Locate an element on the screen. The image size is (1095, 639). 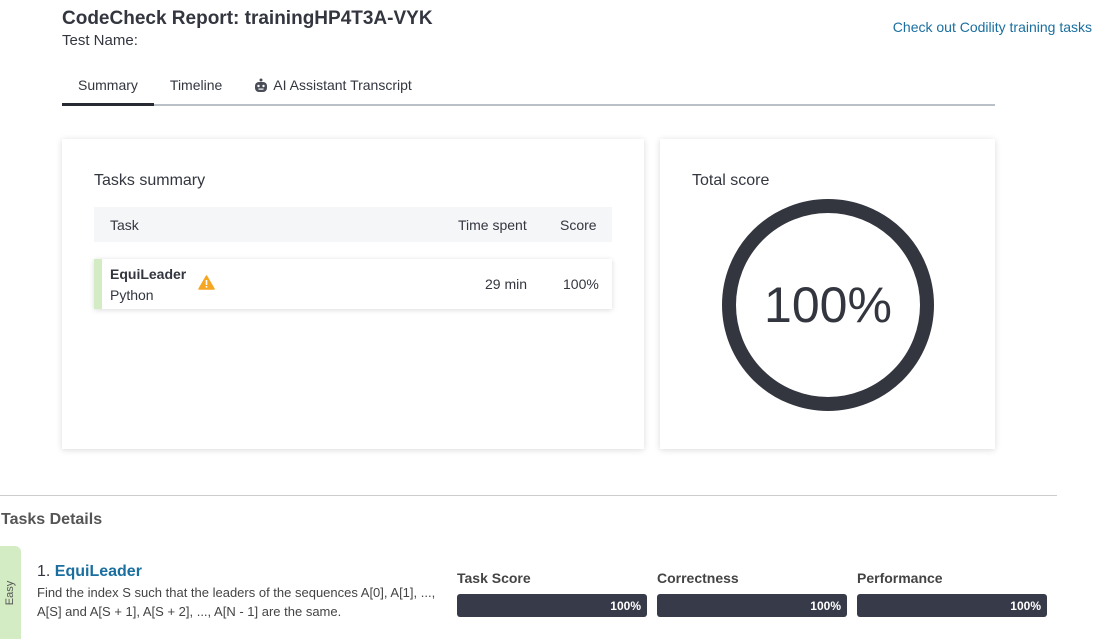
difficulty-badge: Easy is located at coordinates (10, 592).